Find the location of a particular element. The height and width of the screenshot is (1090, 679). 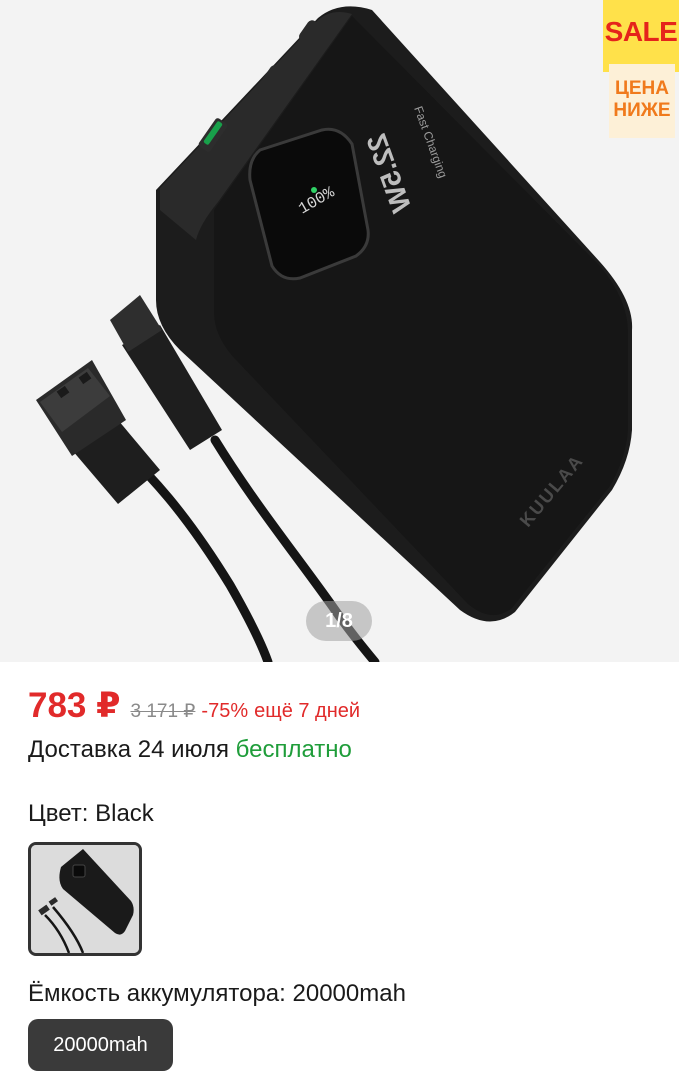

current-price: 783 ₽ is located at coordinates (74, 705).